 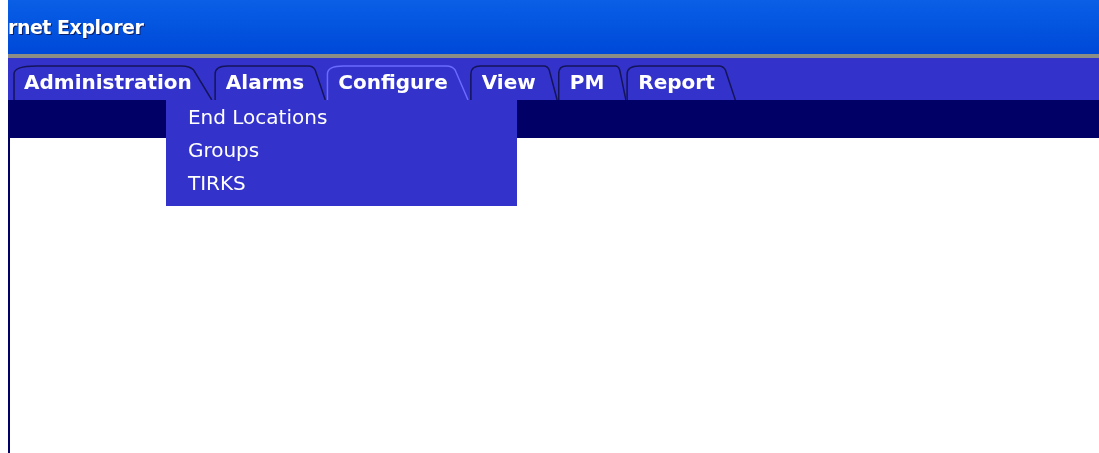 What do you see at coordinates (681, 82) in the screenshot?
I see `tab: Report` at bounding box center [681, 82].